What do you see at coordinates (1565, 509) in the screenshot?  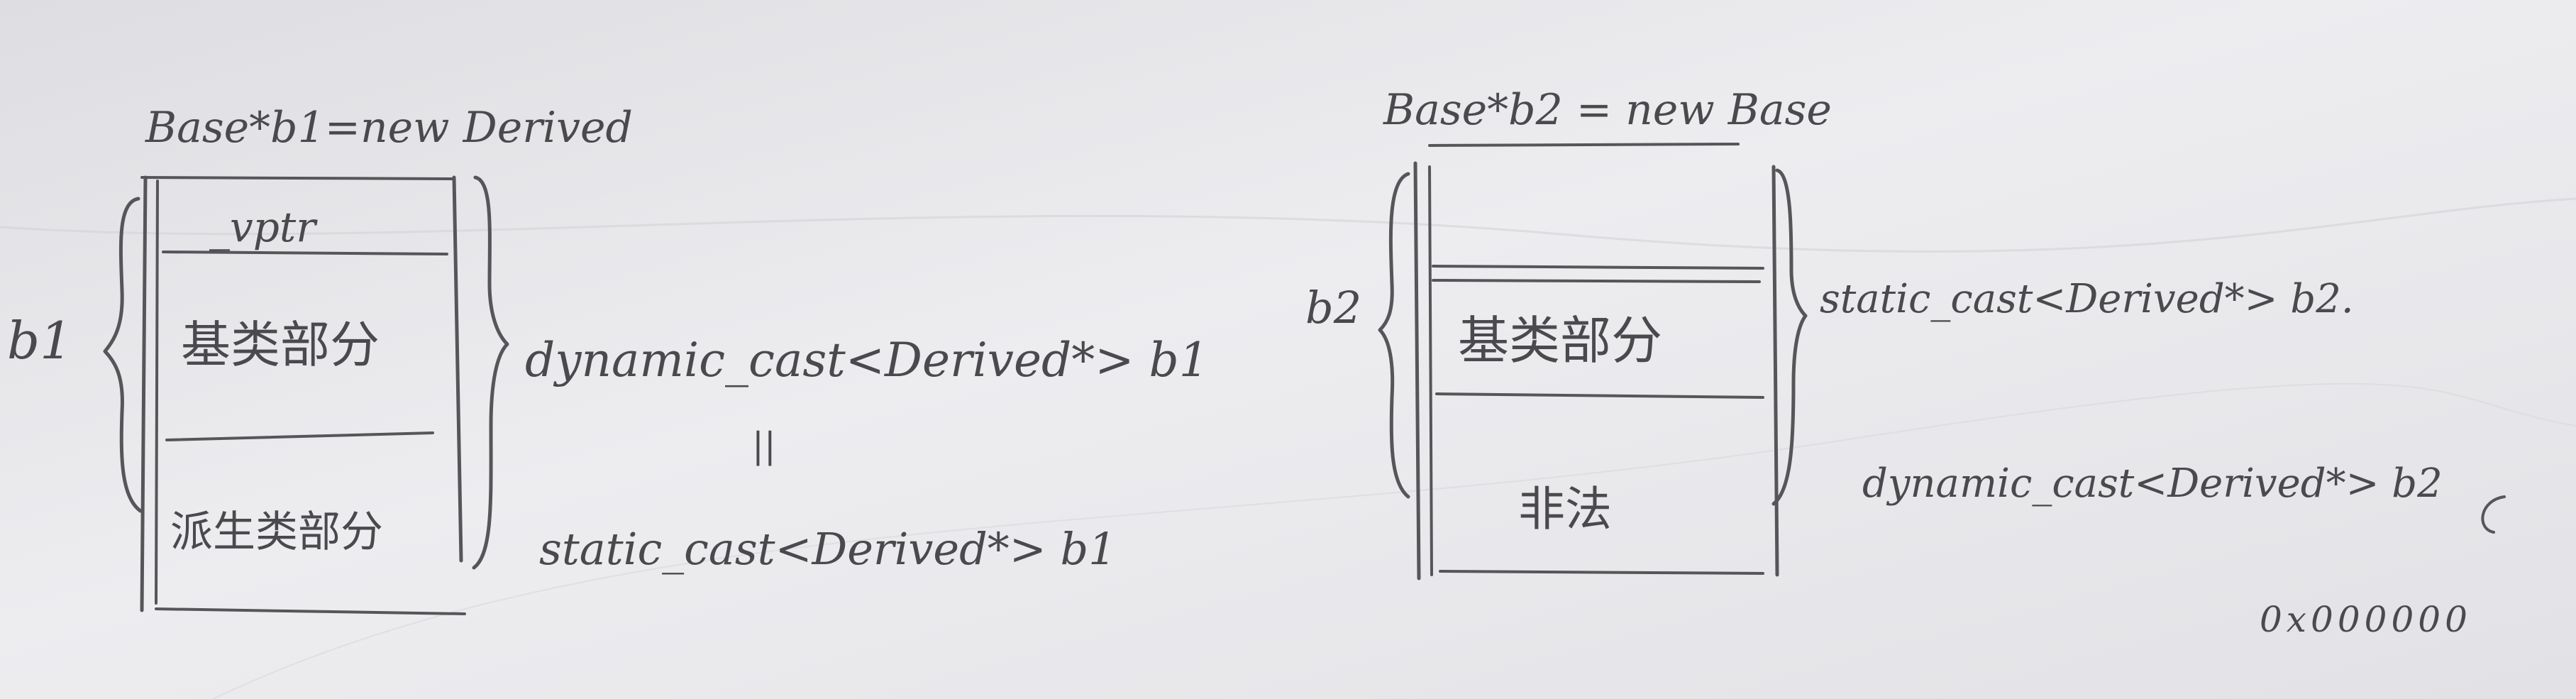 I see `right-cell-illegal: 非法` at bounding box center [1565, 509].